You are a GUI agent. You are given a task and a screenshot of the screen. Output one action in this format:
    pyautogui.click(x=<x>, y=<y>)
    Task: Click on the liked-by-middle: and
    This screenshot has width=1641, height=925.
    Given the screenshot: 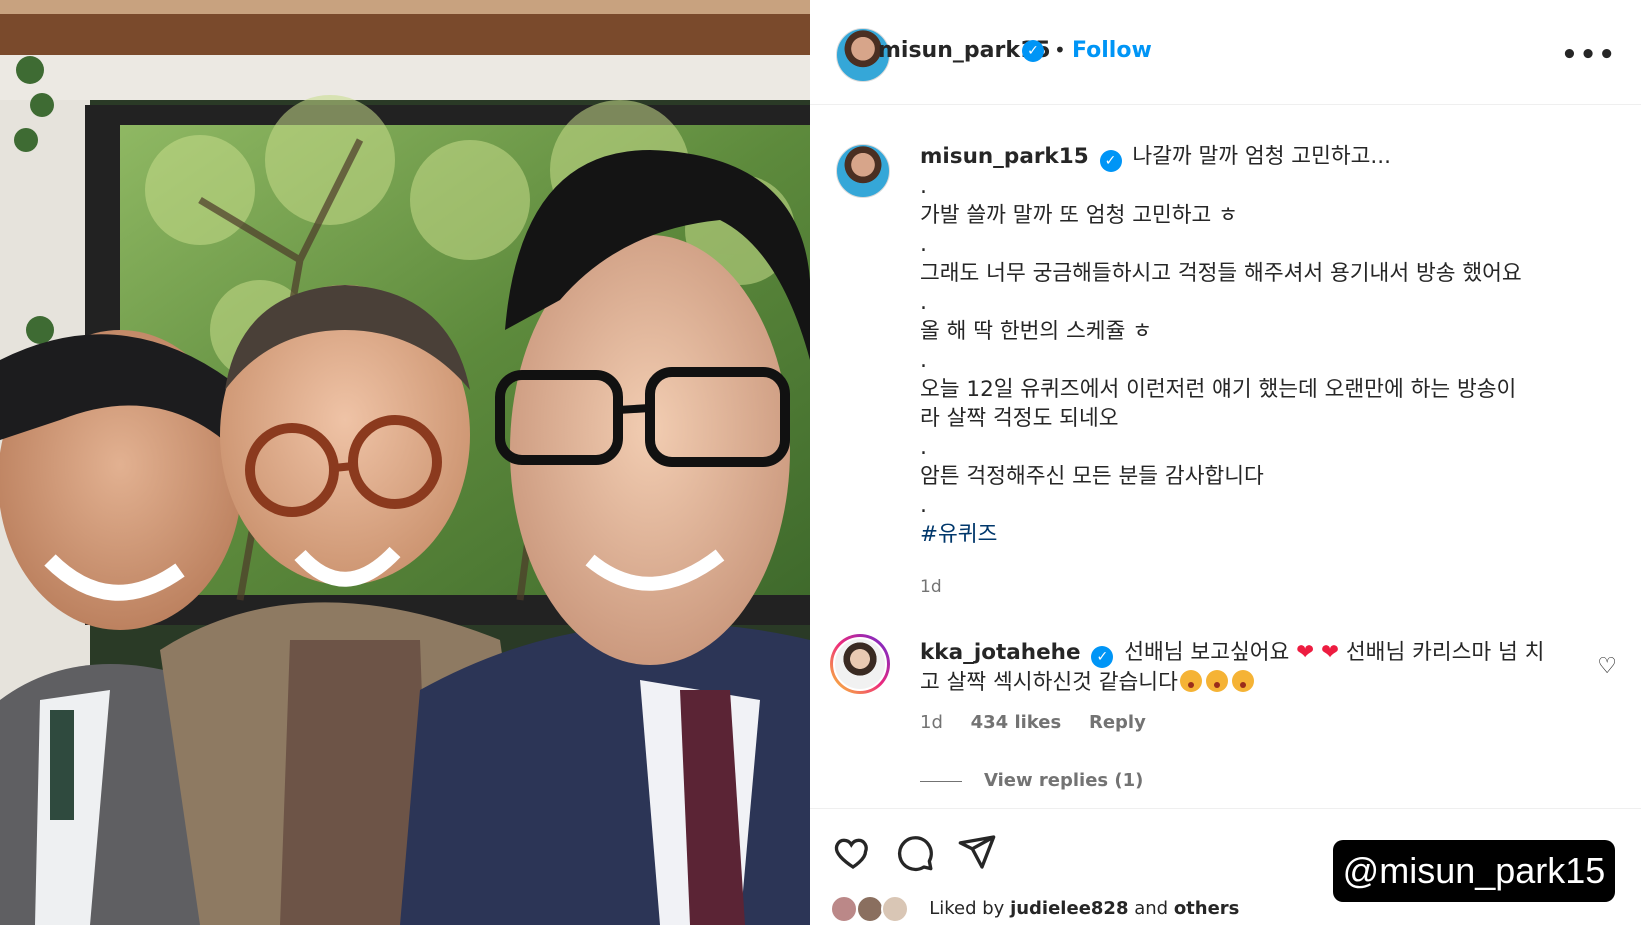 What is the action you would take?
    pyautogui.click(x=1151, y=908)
    